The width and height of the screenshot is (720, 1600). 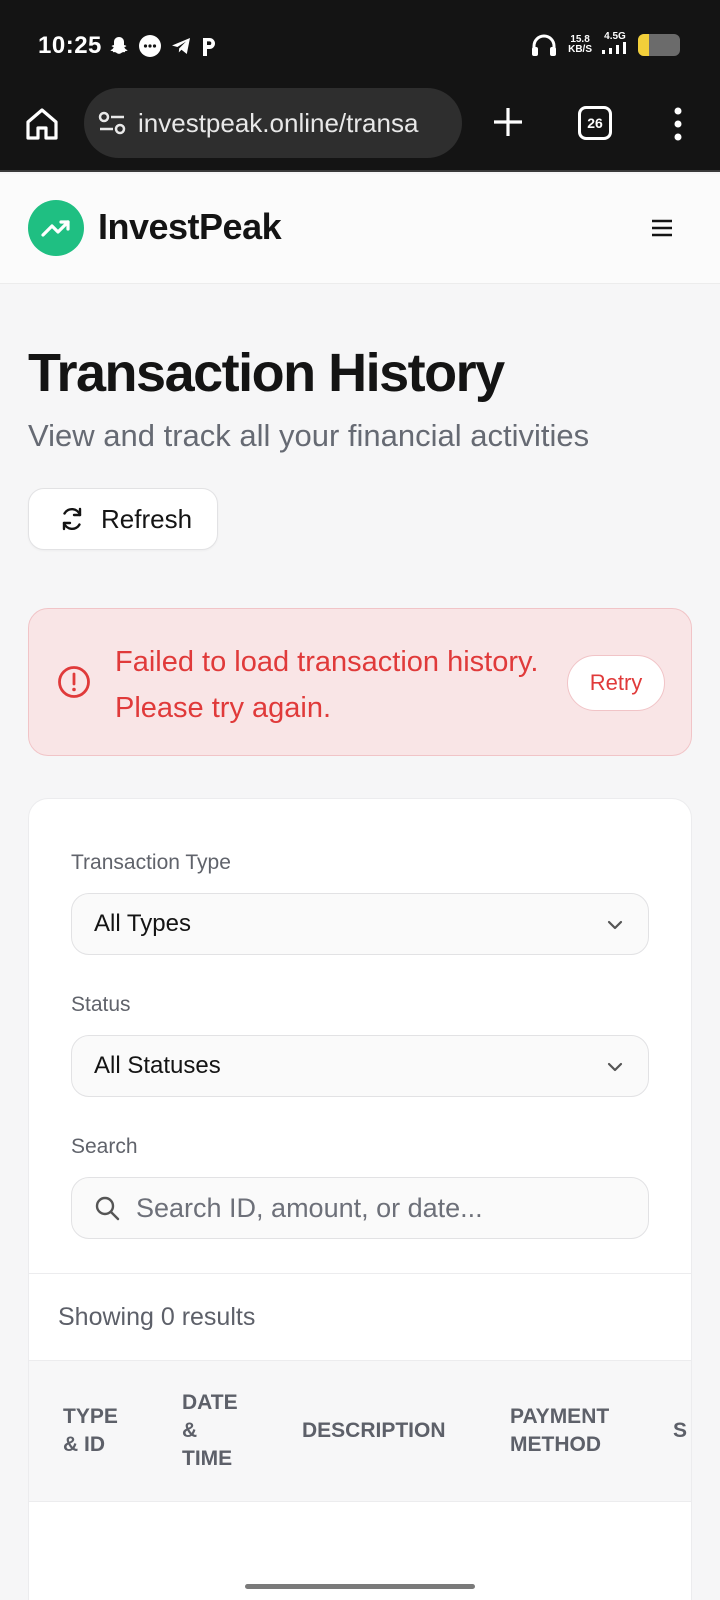 I want to click on headphones-icon, so click(x=544, y=45).